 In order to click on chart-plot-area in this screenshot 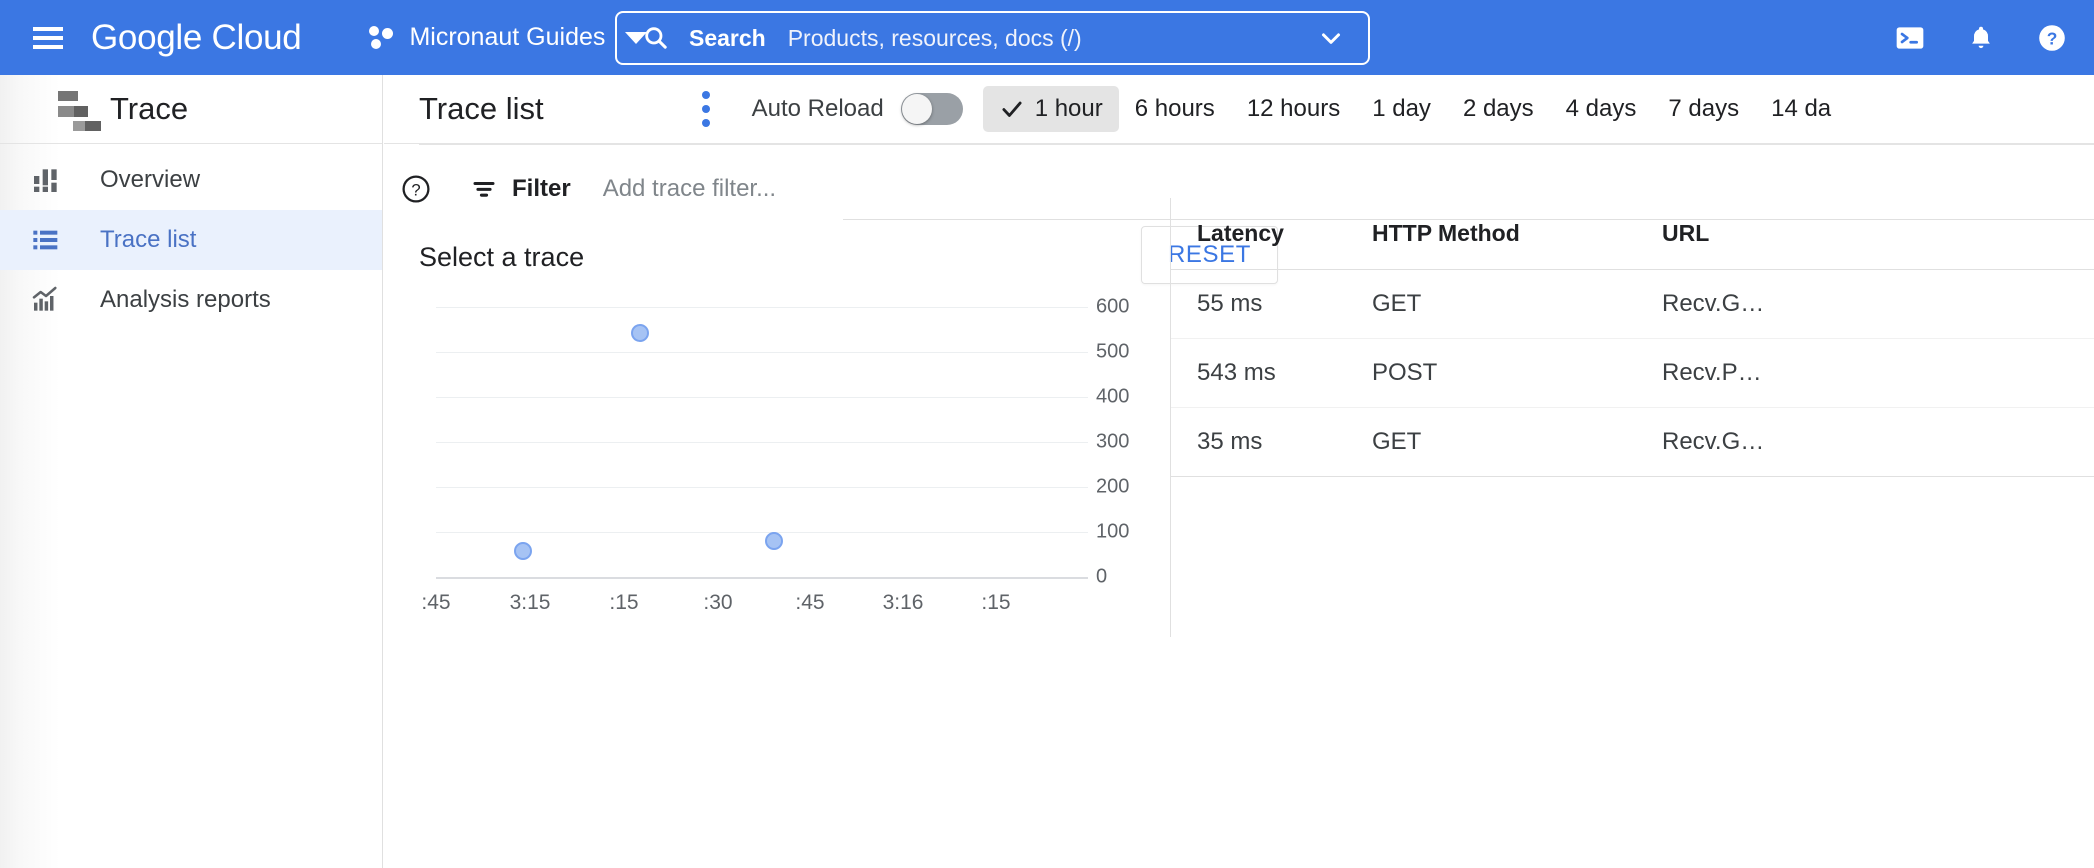, I will do `click(762, 447)`.